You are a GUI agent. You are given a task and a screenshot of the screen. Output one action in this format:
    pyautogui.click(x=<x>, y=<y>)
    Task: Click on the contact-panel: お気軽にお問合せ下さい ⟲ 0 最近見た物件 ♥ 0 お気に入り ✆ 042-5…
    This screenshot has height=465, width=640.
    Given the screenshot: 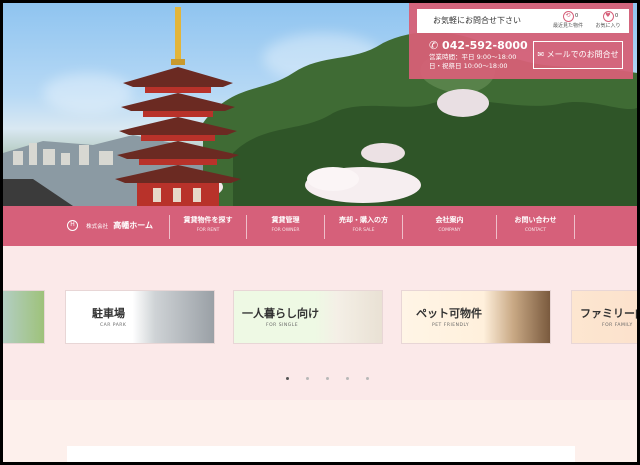 What is the action you would take?
    pyautogui.click(x=521, y=41)
    